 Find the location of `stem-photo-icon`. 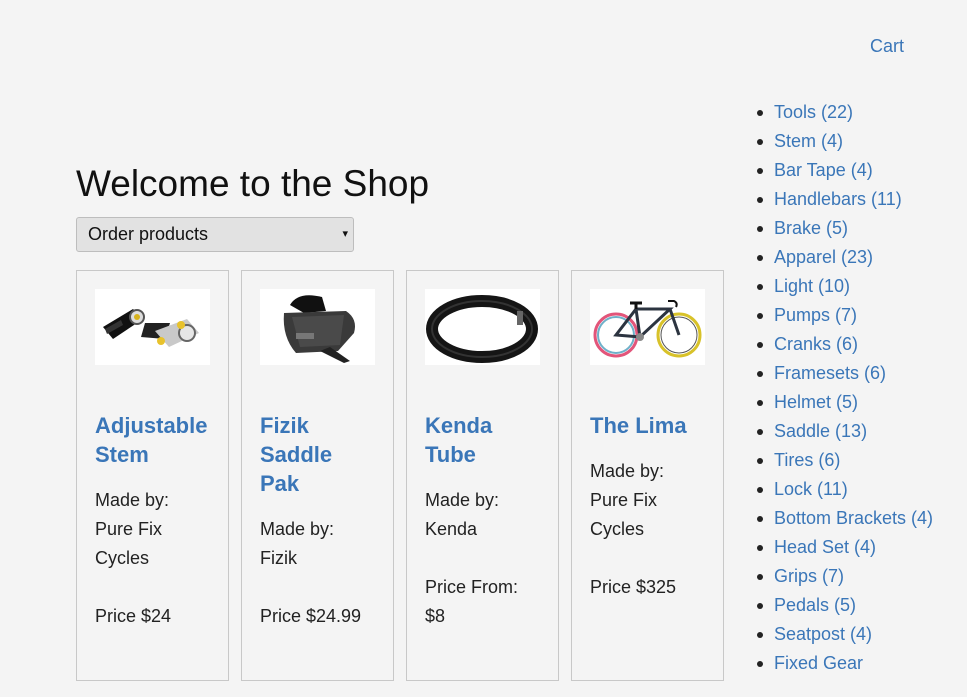

stem-photo-icon is located at coordinates (151, 328).